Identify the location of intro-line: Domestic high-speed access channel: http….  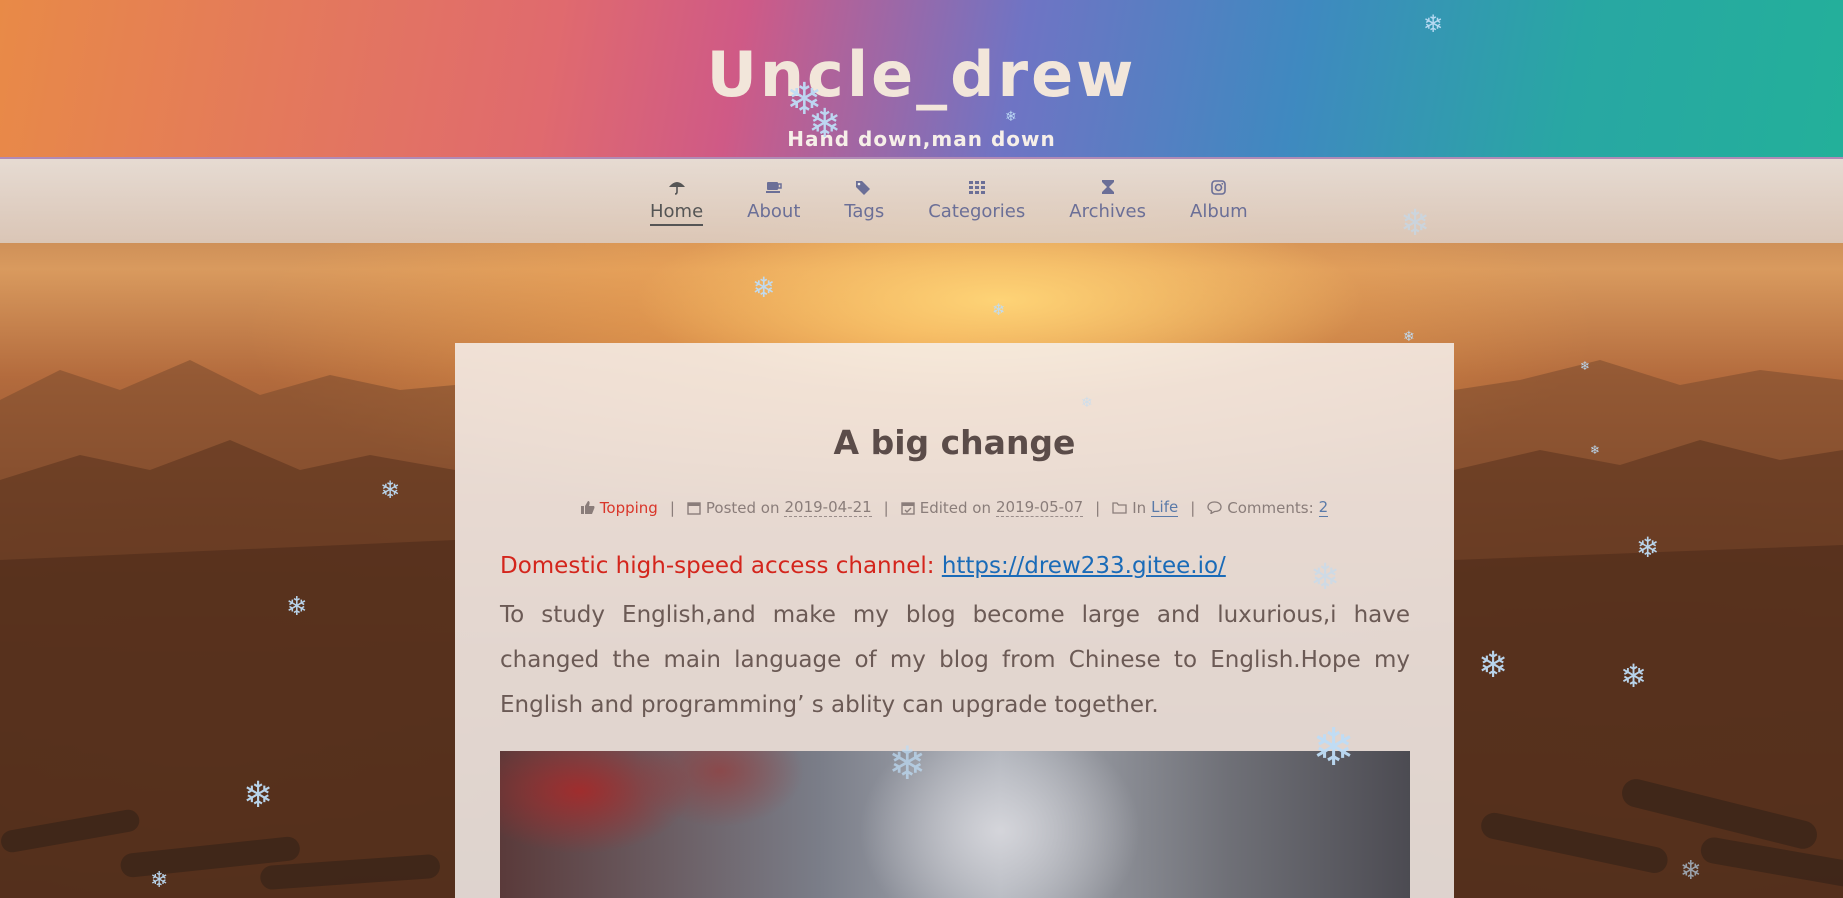
(955, 566).